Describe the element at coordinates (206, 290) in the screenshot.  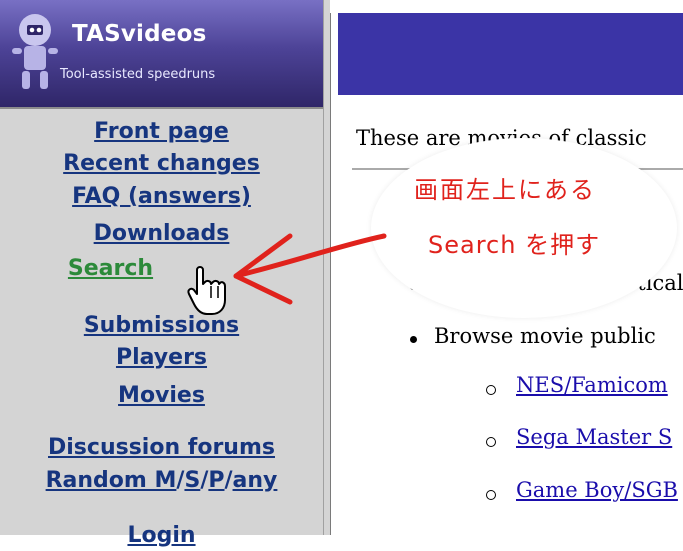
I see `hand-cursor-icon` at that location.